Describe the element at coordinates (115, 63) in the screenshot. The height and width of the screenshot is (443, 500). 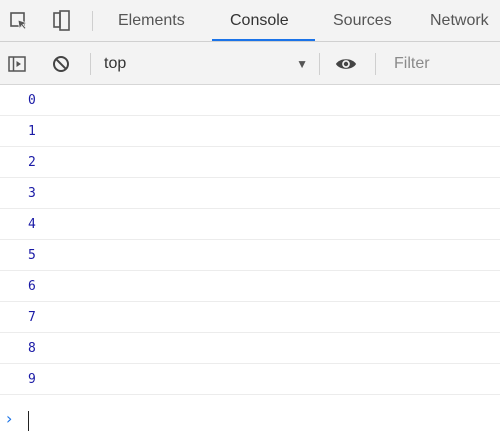
I see `context-label: top` at that location.